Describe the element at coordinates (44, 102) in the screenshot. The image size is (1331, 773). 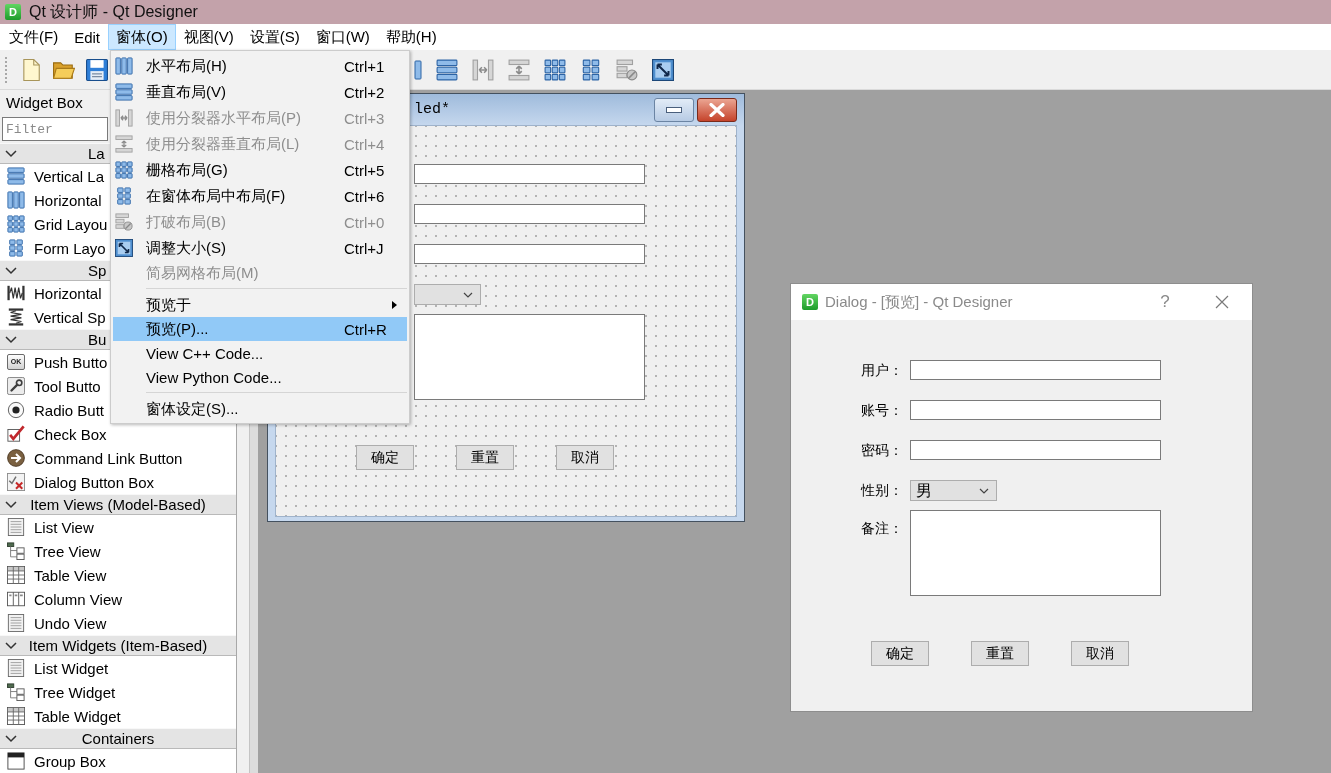
I see `panel-title: Widget Box` at that location.